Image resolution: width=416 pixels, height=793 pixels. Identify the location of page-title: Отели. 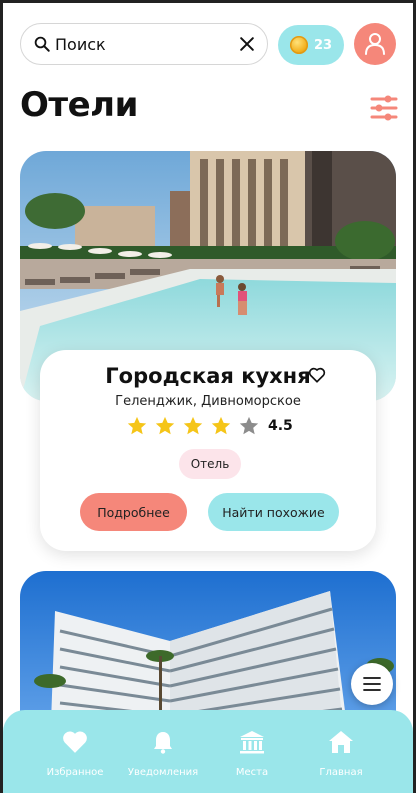
(79, 105).